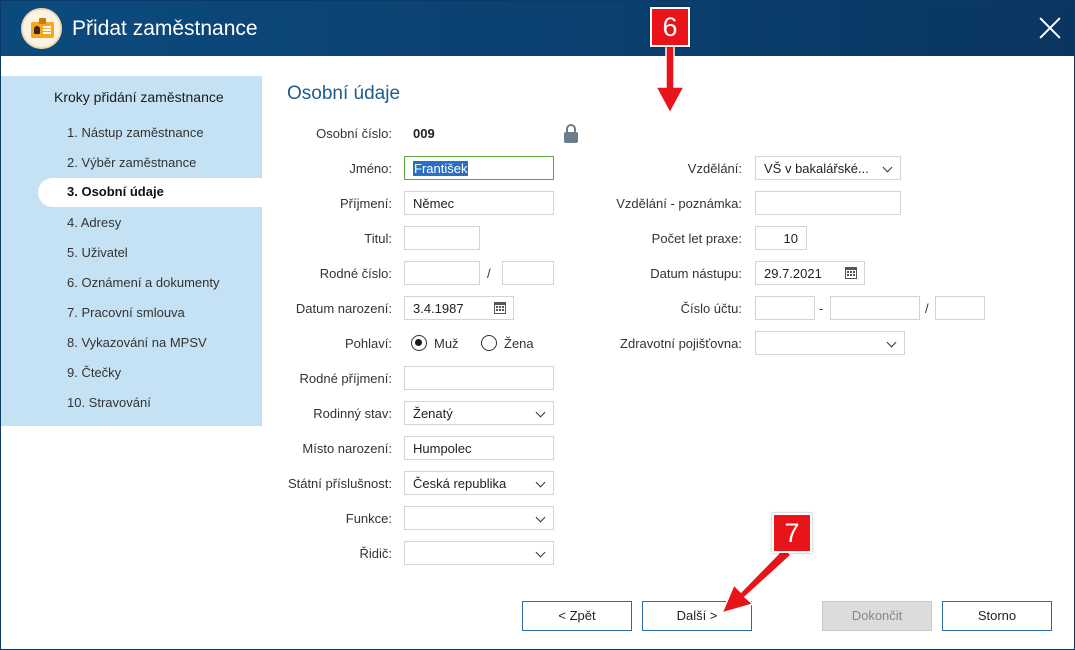 The width and height of the screenshot is (1075, 650). Describe the element at coordinates (793, 273) in the screenshot. I see `start-date-value: 29.7.2021` at that location.